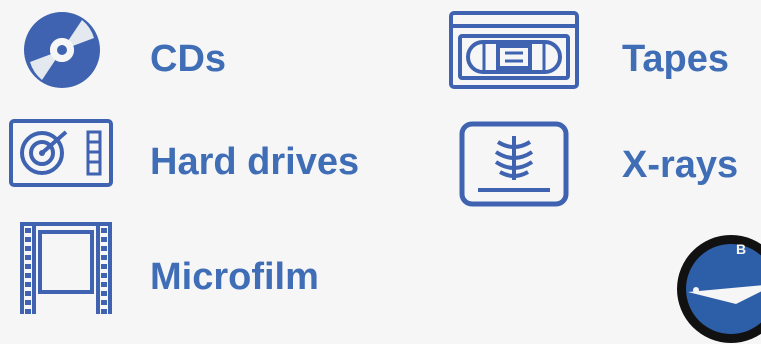 Image resolution: width=761 pixels, height=344 pixels. I want to click on tapes-label: Tapes, so click(676, 59).